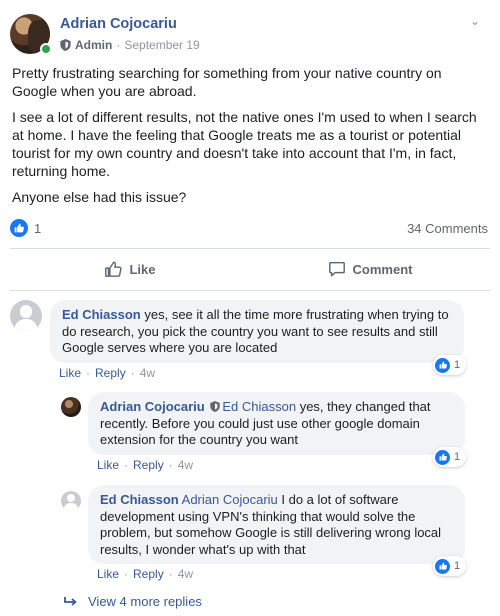 The height and width of the screenshot is (616, 500). I want to click on comment-reply-link: Reply, so click(110, 373).